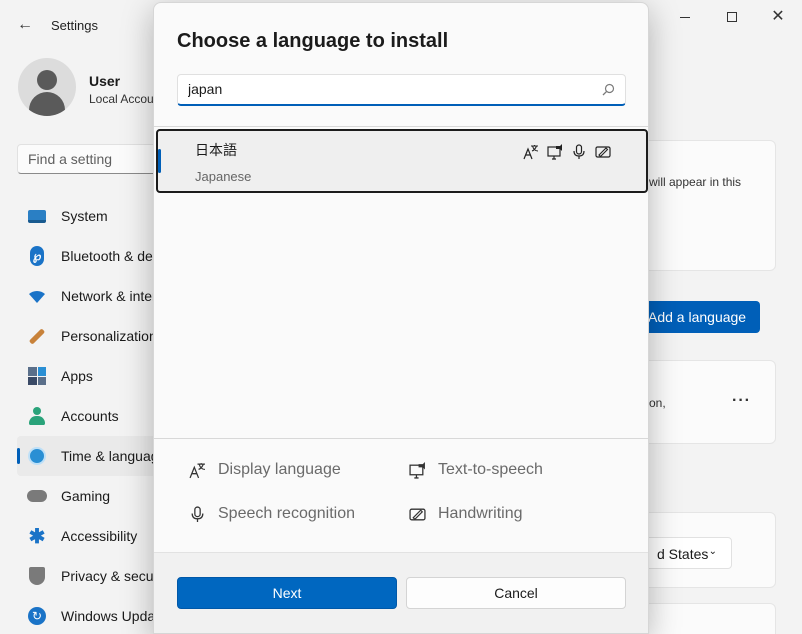 The image size is (802, 634). I want to click on find-setting-input: Find a setting, so click(87, 159).